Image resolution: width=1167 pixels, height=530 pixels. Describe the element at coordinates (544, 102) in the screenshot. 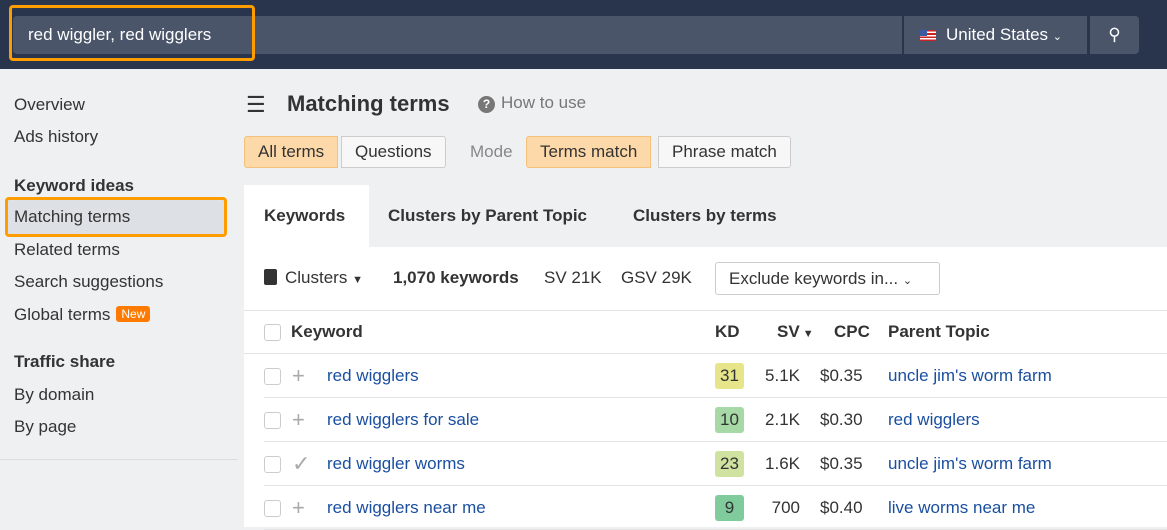

I see `label: How to use` at that location.